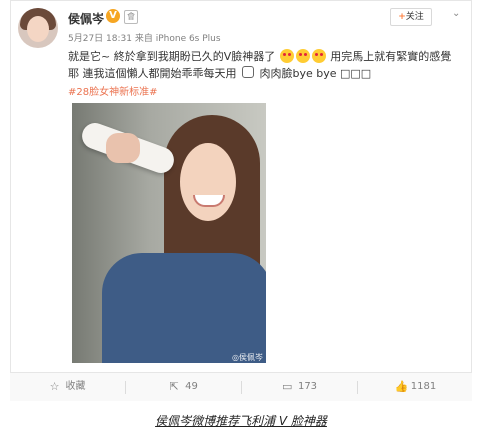  What do you see at coordinates (86, 18) in the screenshot?
I see `author-name: 侯佩岑` at bounding box center [86, 18].